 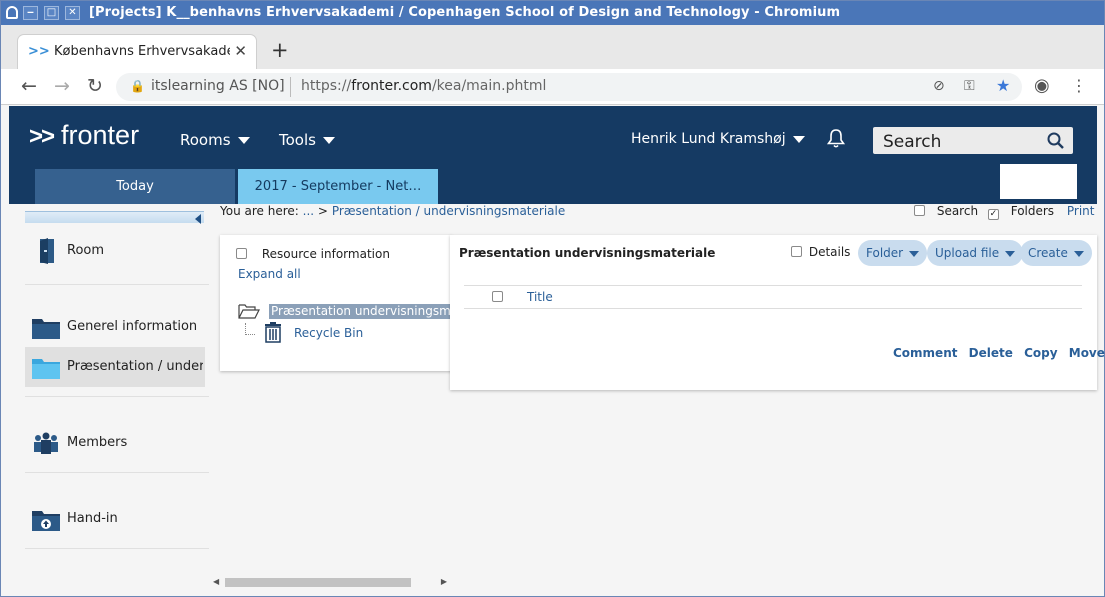 I want to click on user-caret-icon, so click(x=798, y=139).